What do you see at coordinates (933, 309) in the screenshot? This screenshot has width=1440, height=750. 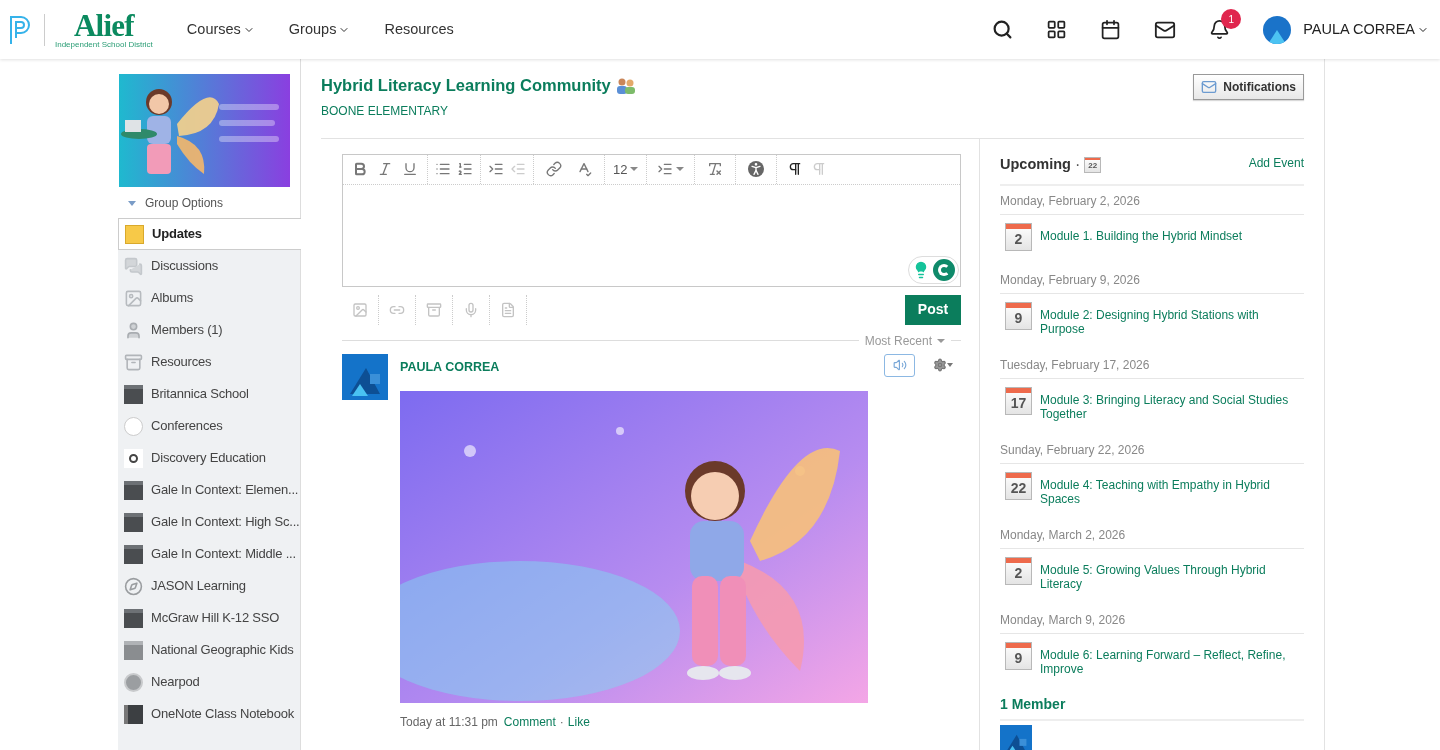 I see `post-button: Post` at bounding box center [933, 309].